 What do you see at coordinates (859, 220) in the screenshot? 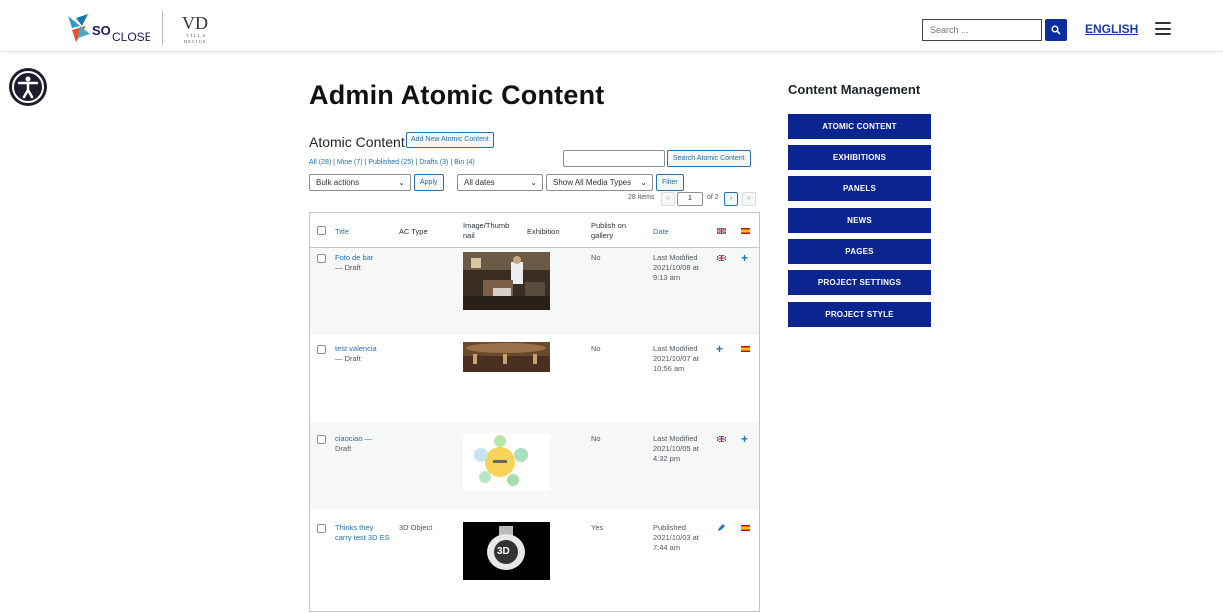
I see `sidebar-item-news: NEWS` at bounding box center [859, 220].